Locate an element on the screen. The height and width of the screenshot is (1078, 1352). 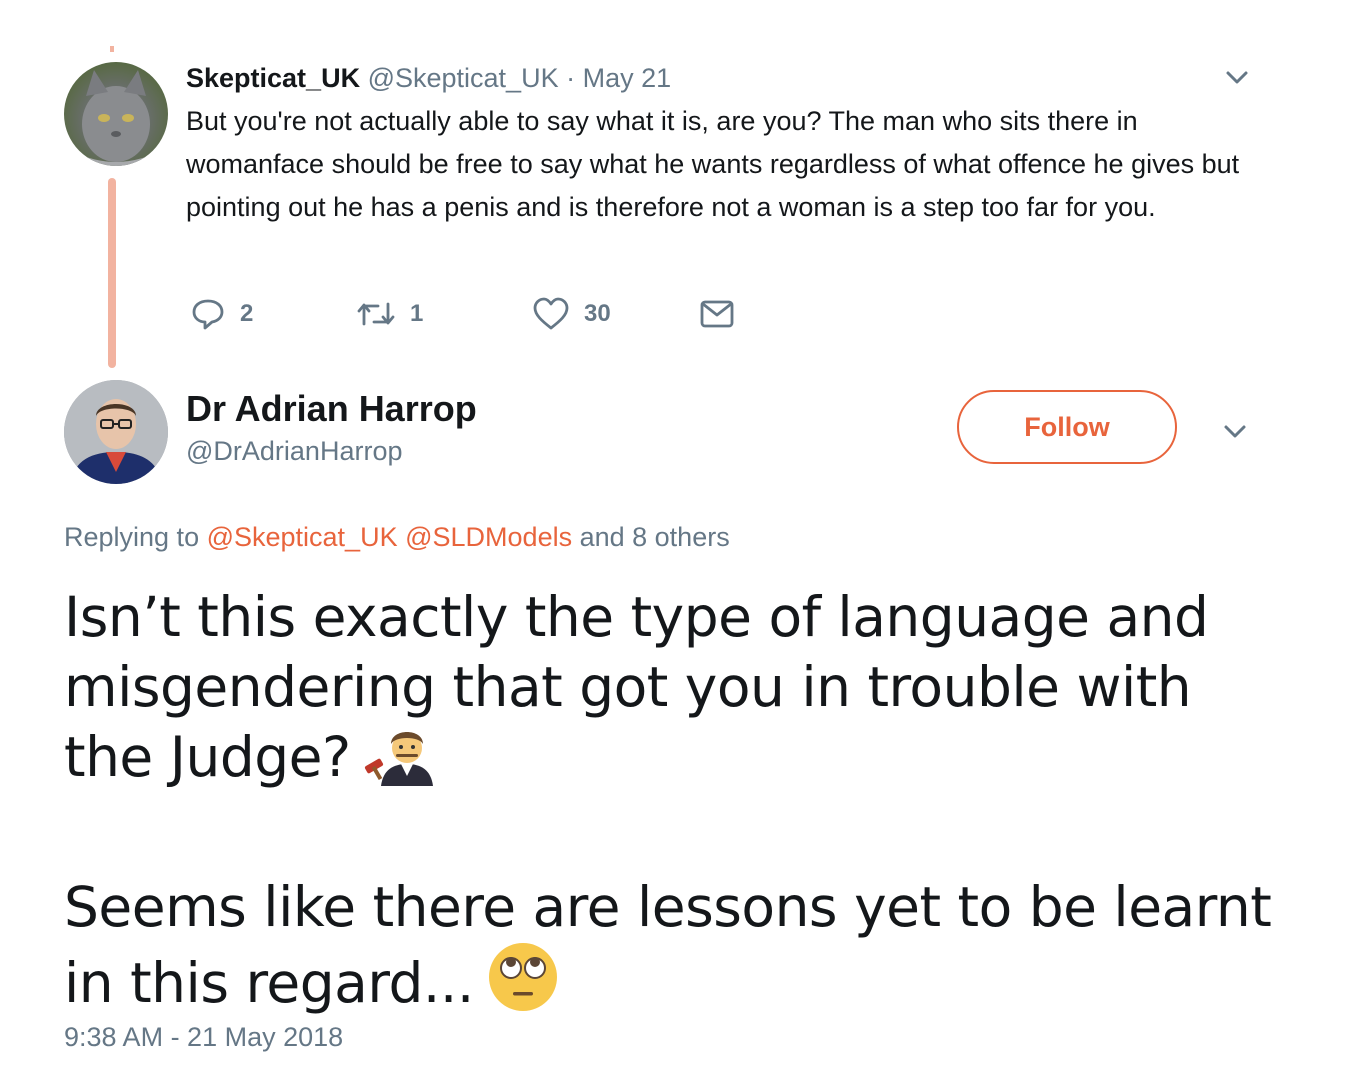
tweet2-more-menu is located at coordinates (1235, 431).